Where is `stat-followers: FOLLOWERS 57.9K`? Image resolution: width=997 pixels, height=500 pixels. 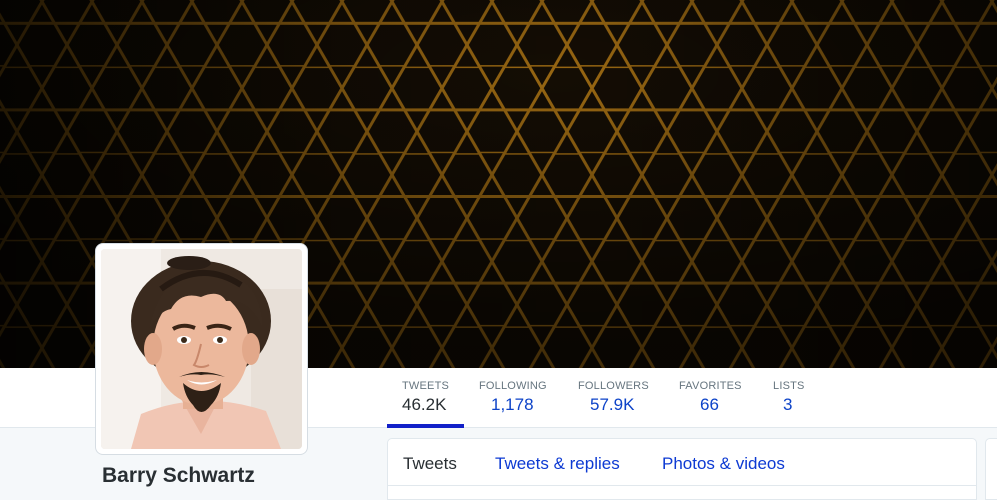
stat-followers: FOLLOWERS 57.9K is located at coordinates (613, 397).